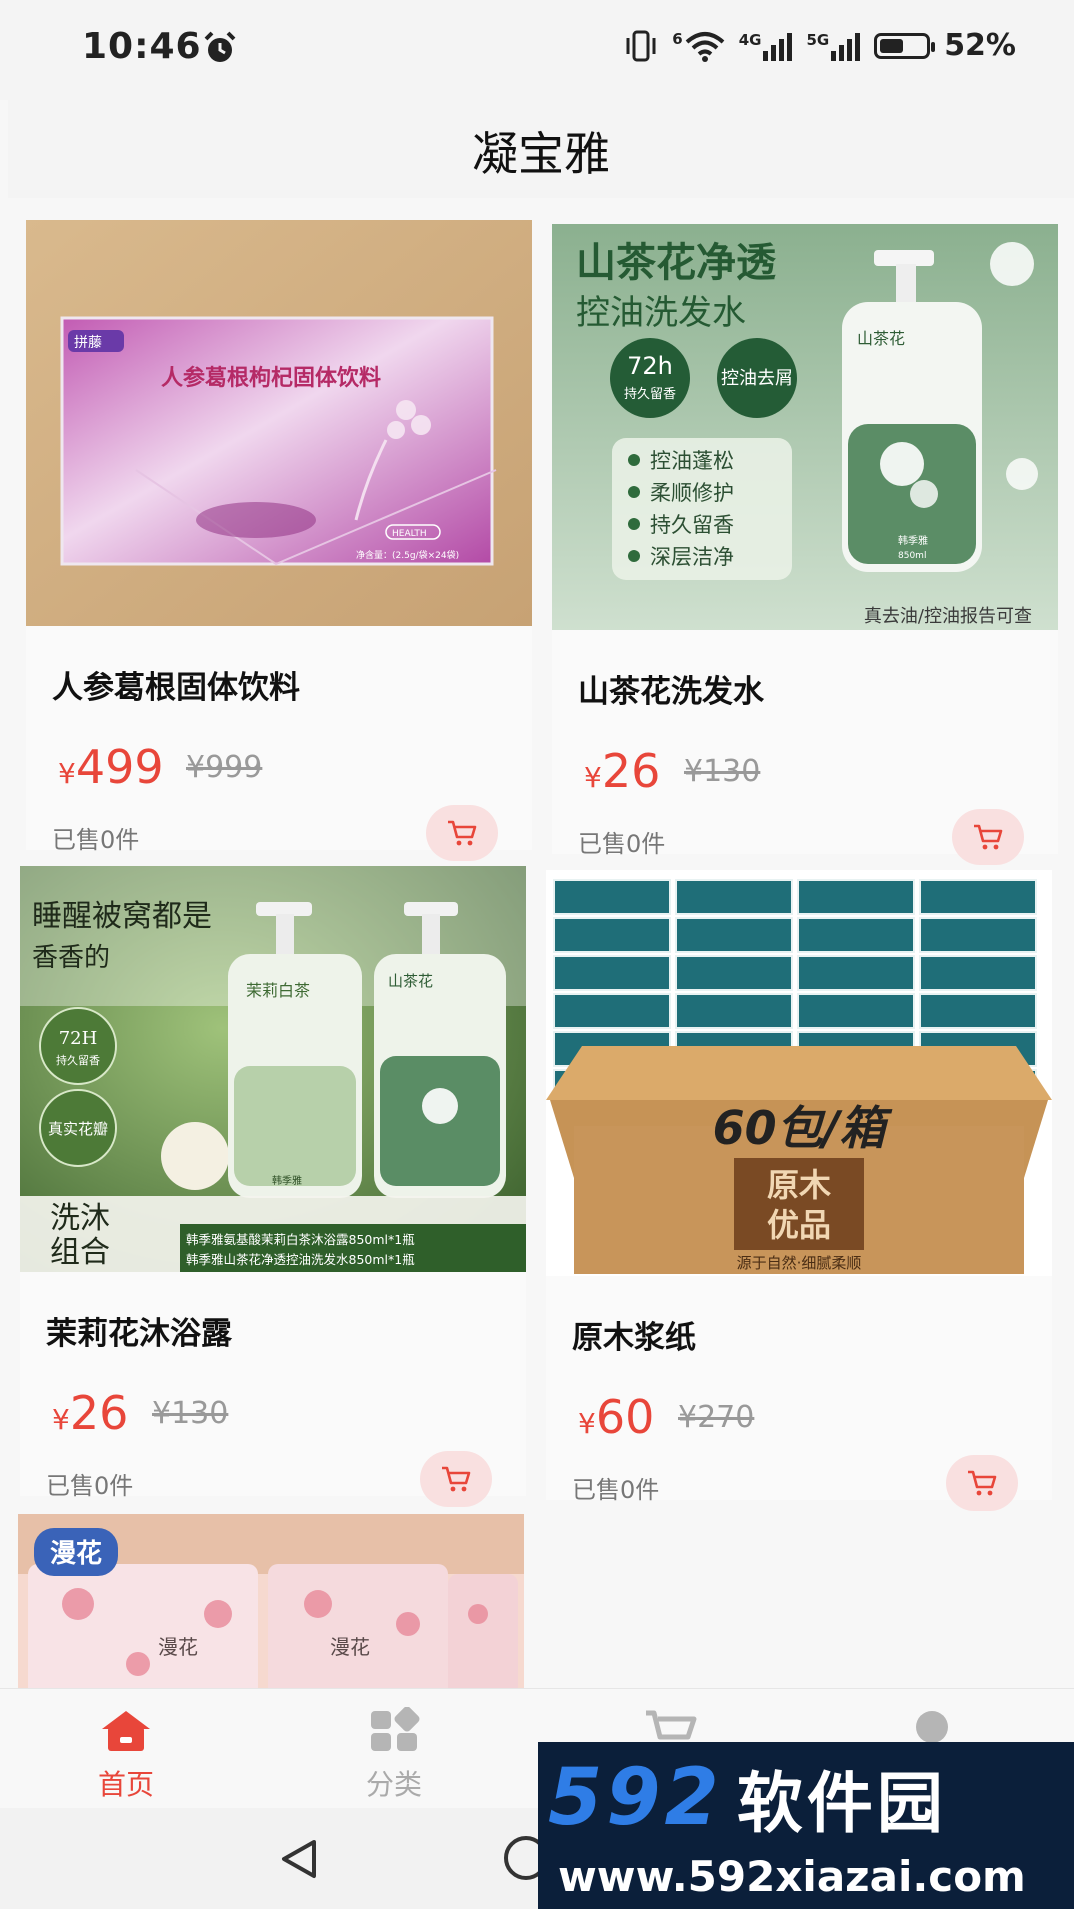 The image size is (1074, 1909). What do you see at coordinates (692, 557) in the screenshot?
I see `bullet-4: 深层洁净` at bounding box center [692, 557].